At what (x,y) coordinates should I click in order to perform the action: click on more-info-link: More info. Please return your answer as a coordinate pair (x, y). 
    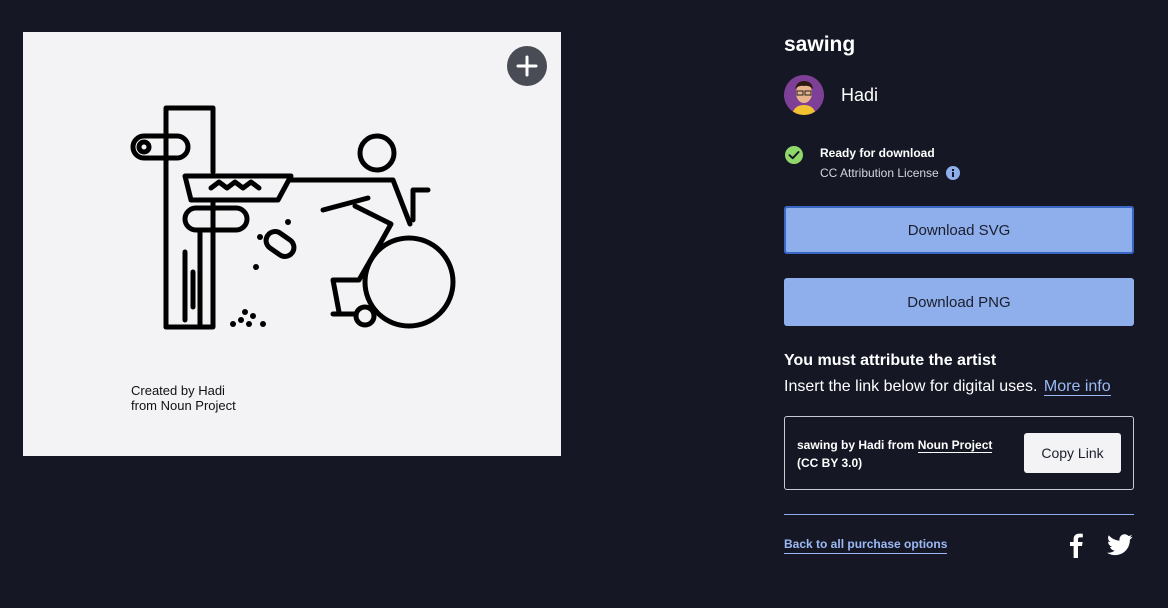
    Looking at the image, I should click on (1077, 387).